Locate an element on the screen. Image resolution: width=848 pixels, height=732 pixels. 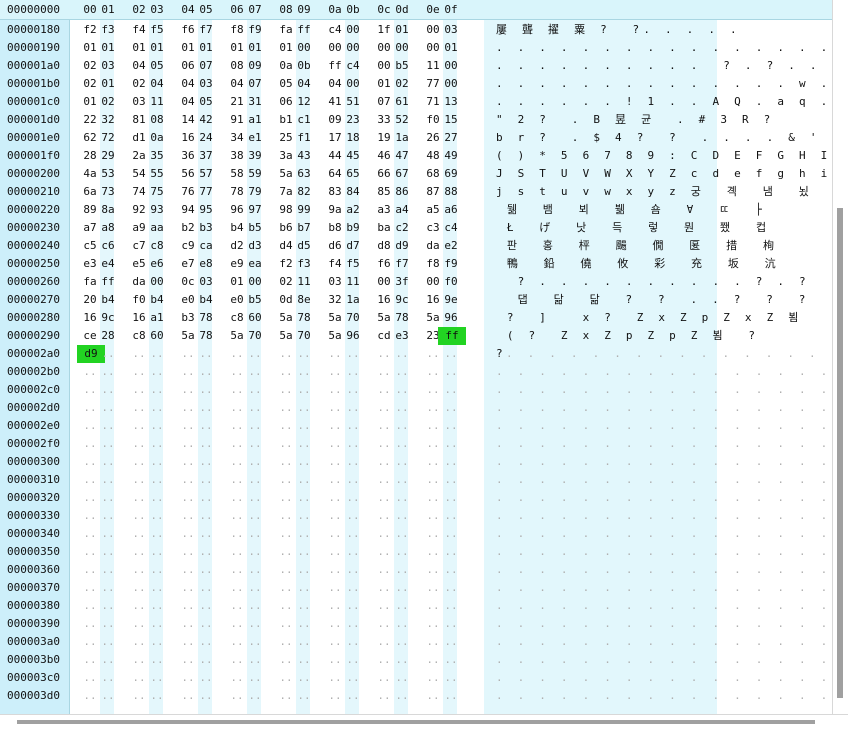
hex-byte: 04 is located at coordinates (139, 66).